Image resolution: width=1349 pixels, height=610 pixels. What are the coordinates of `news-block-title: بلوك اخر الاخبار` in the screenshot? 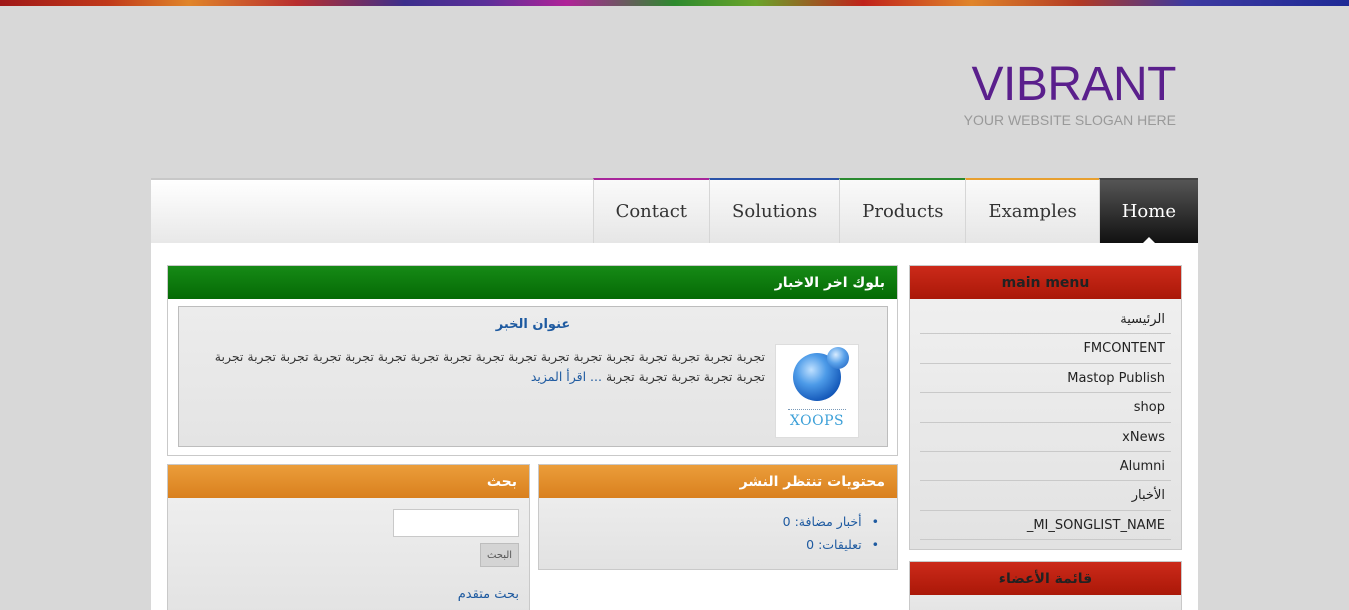 It's located at (532, 282).